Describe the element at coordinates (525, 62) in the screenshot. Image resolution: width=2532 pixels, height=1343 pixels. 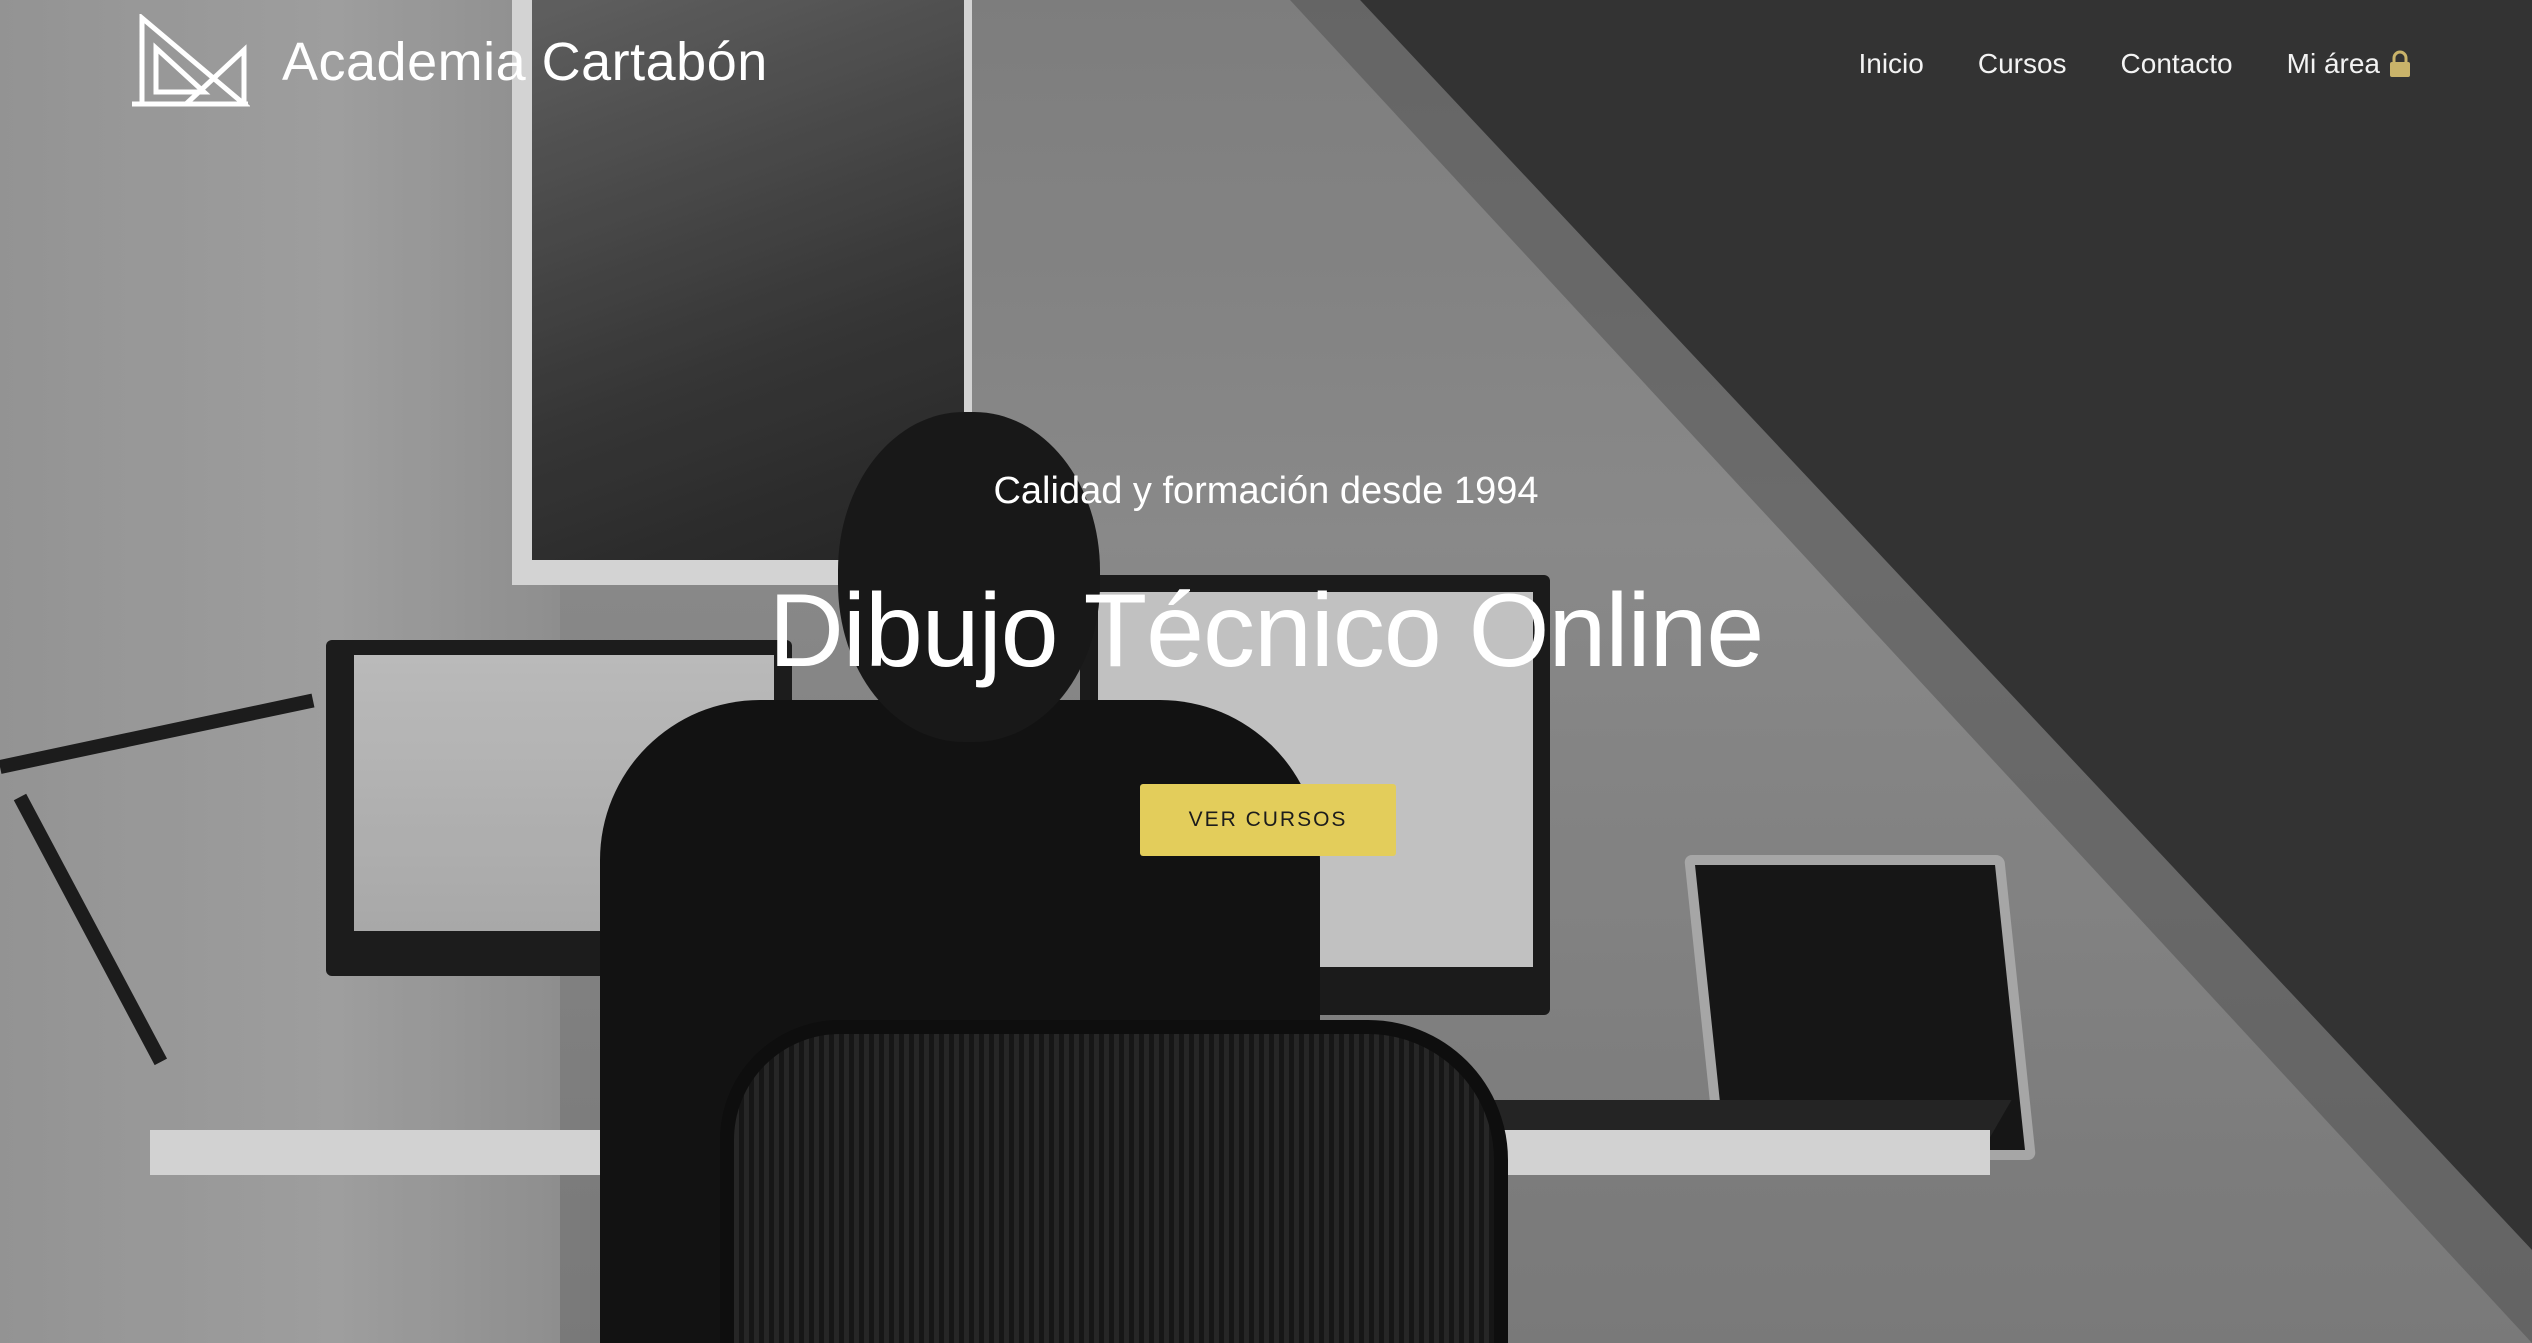
I see `site-logo-text: Academia Cartabón` at that location.